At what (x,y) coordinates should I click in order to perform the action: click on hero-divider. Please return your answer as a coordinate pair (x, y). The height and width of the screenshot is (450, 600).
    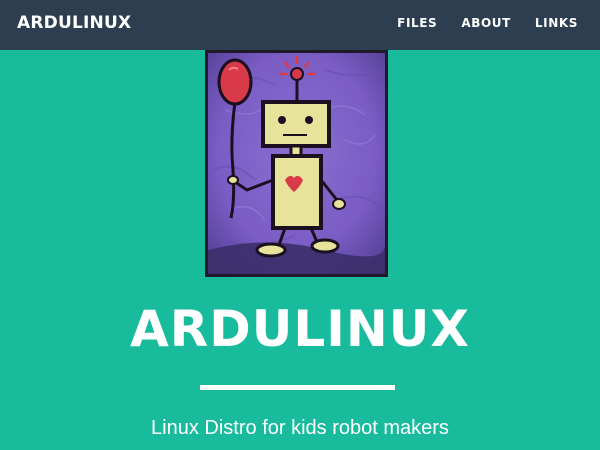
    Looking at the image, I should click on (297, 387).